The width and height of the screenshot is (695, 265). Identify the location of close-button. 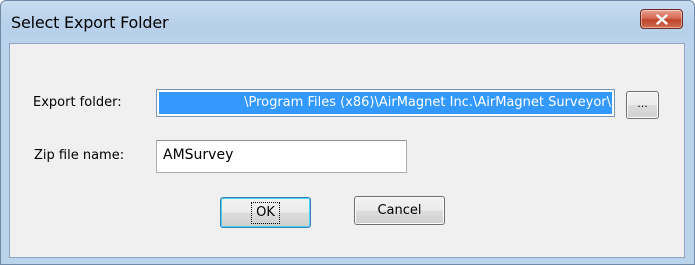
(661, 19).